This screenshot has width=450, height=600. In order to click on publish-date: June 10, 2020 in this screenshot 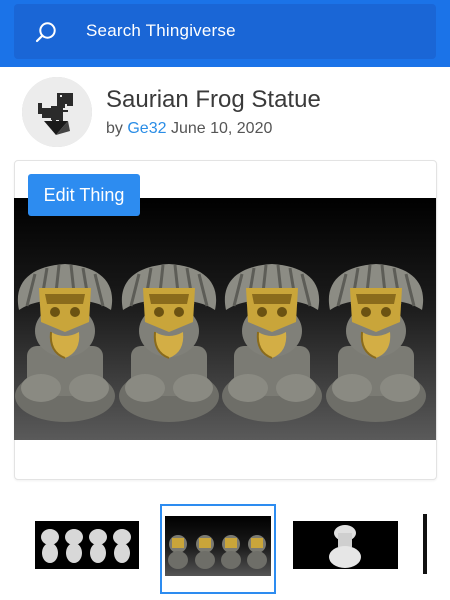, I will do `click(221, 128)`.